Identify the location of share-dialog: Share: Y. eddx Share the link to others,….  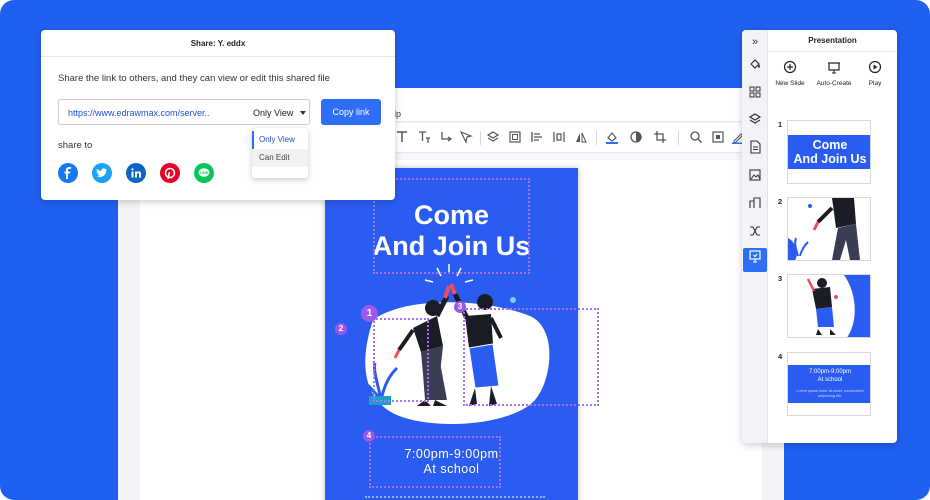
(218, 115).